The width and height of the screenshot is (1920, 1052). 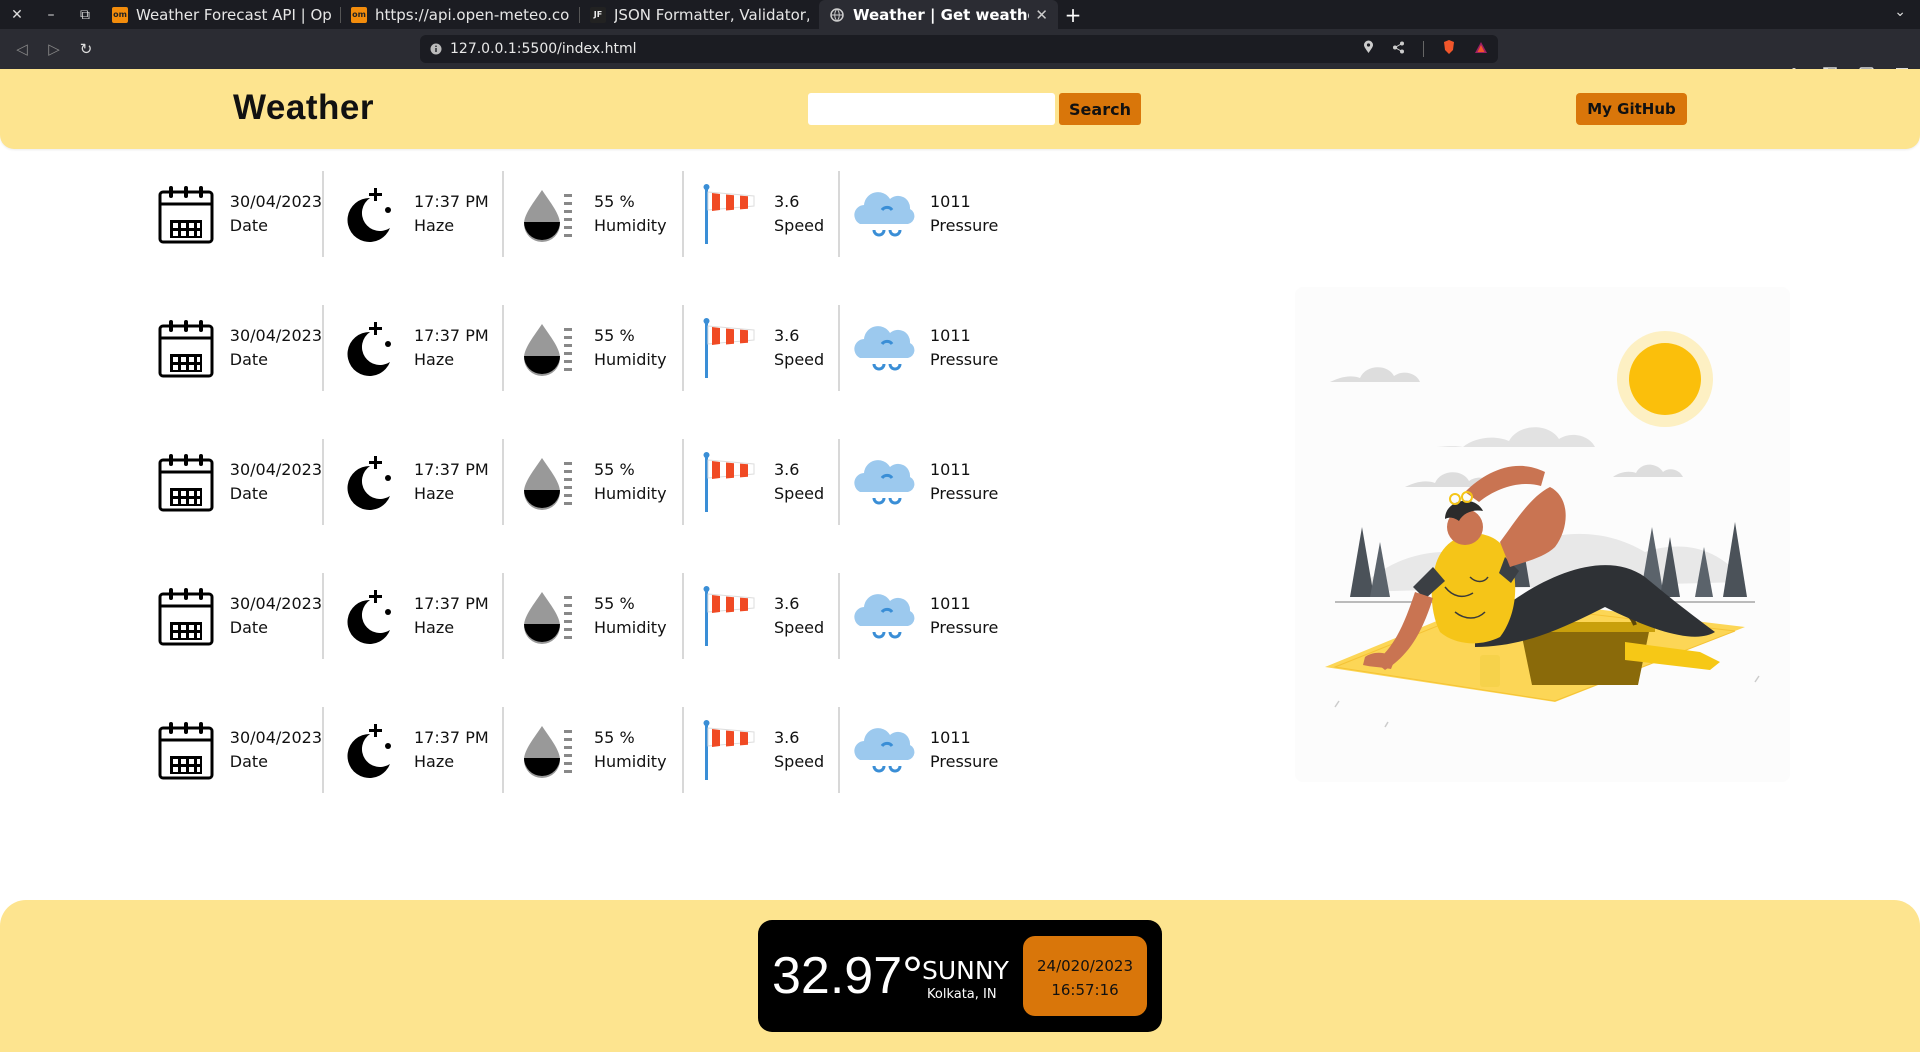 I want to click on globe-icon, so click(x=837, y=15).